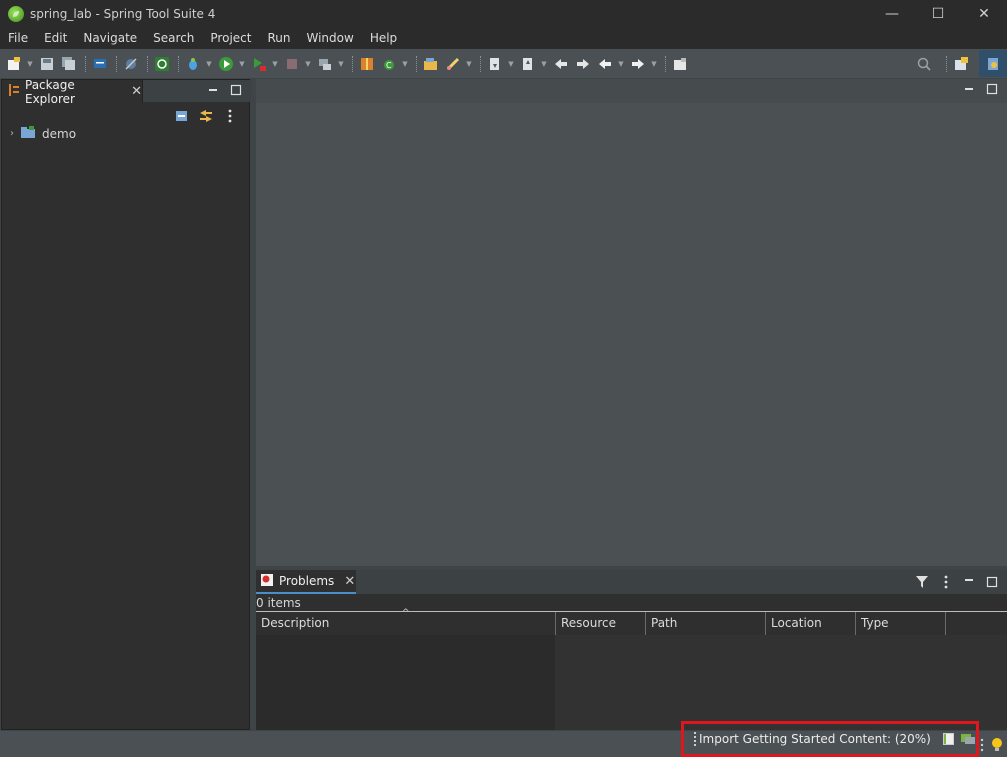 This screenshot has width=1007, height=757. Describe the element at coordinates (18, 38) in the screenshot. I see `menu-file: File` at that location.